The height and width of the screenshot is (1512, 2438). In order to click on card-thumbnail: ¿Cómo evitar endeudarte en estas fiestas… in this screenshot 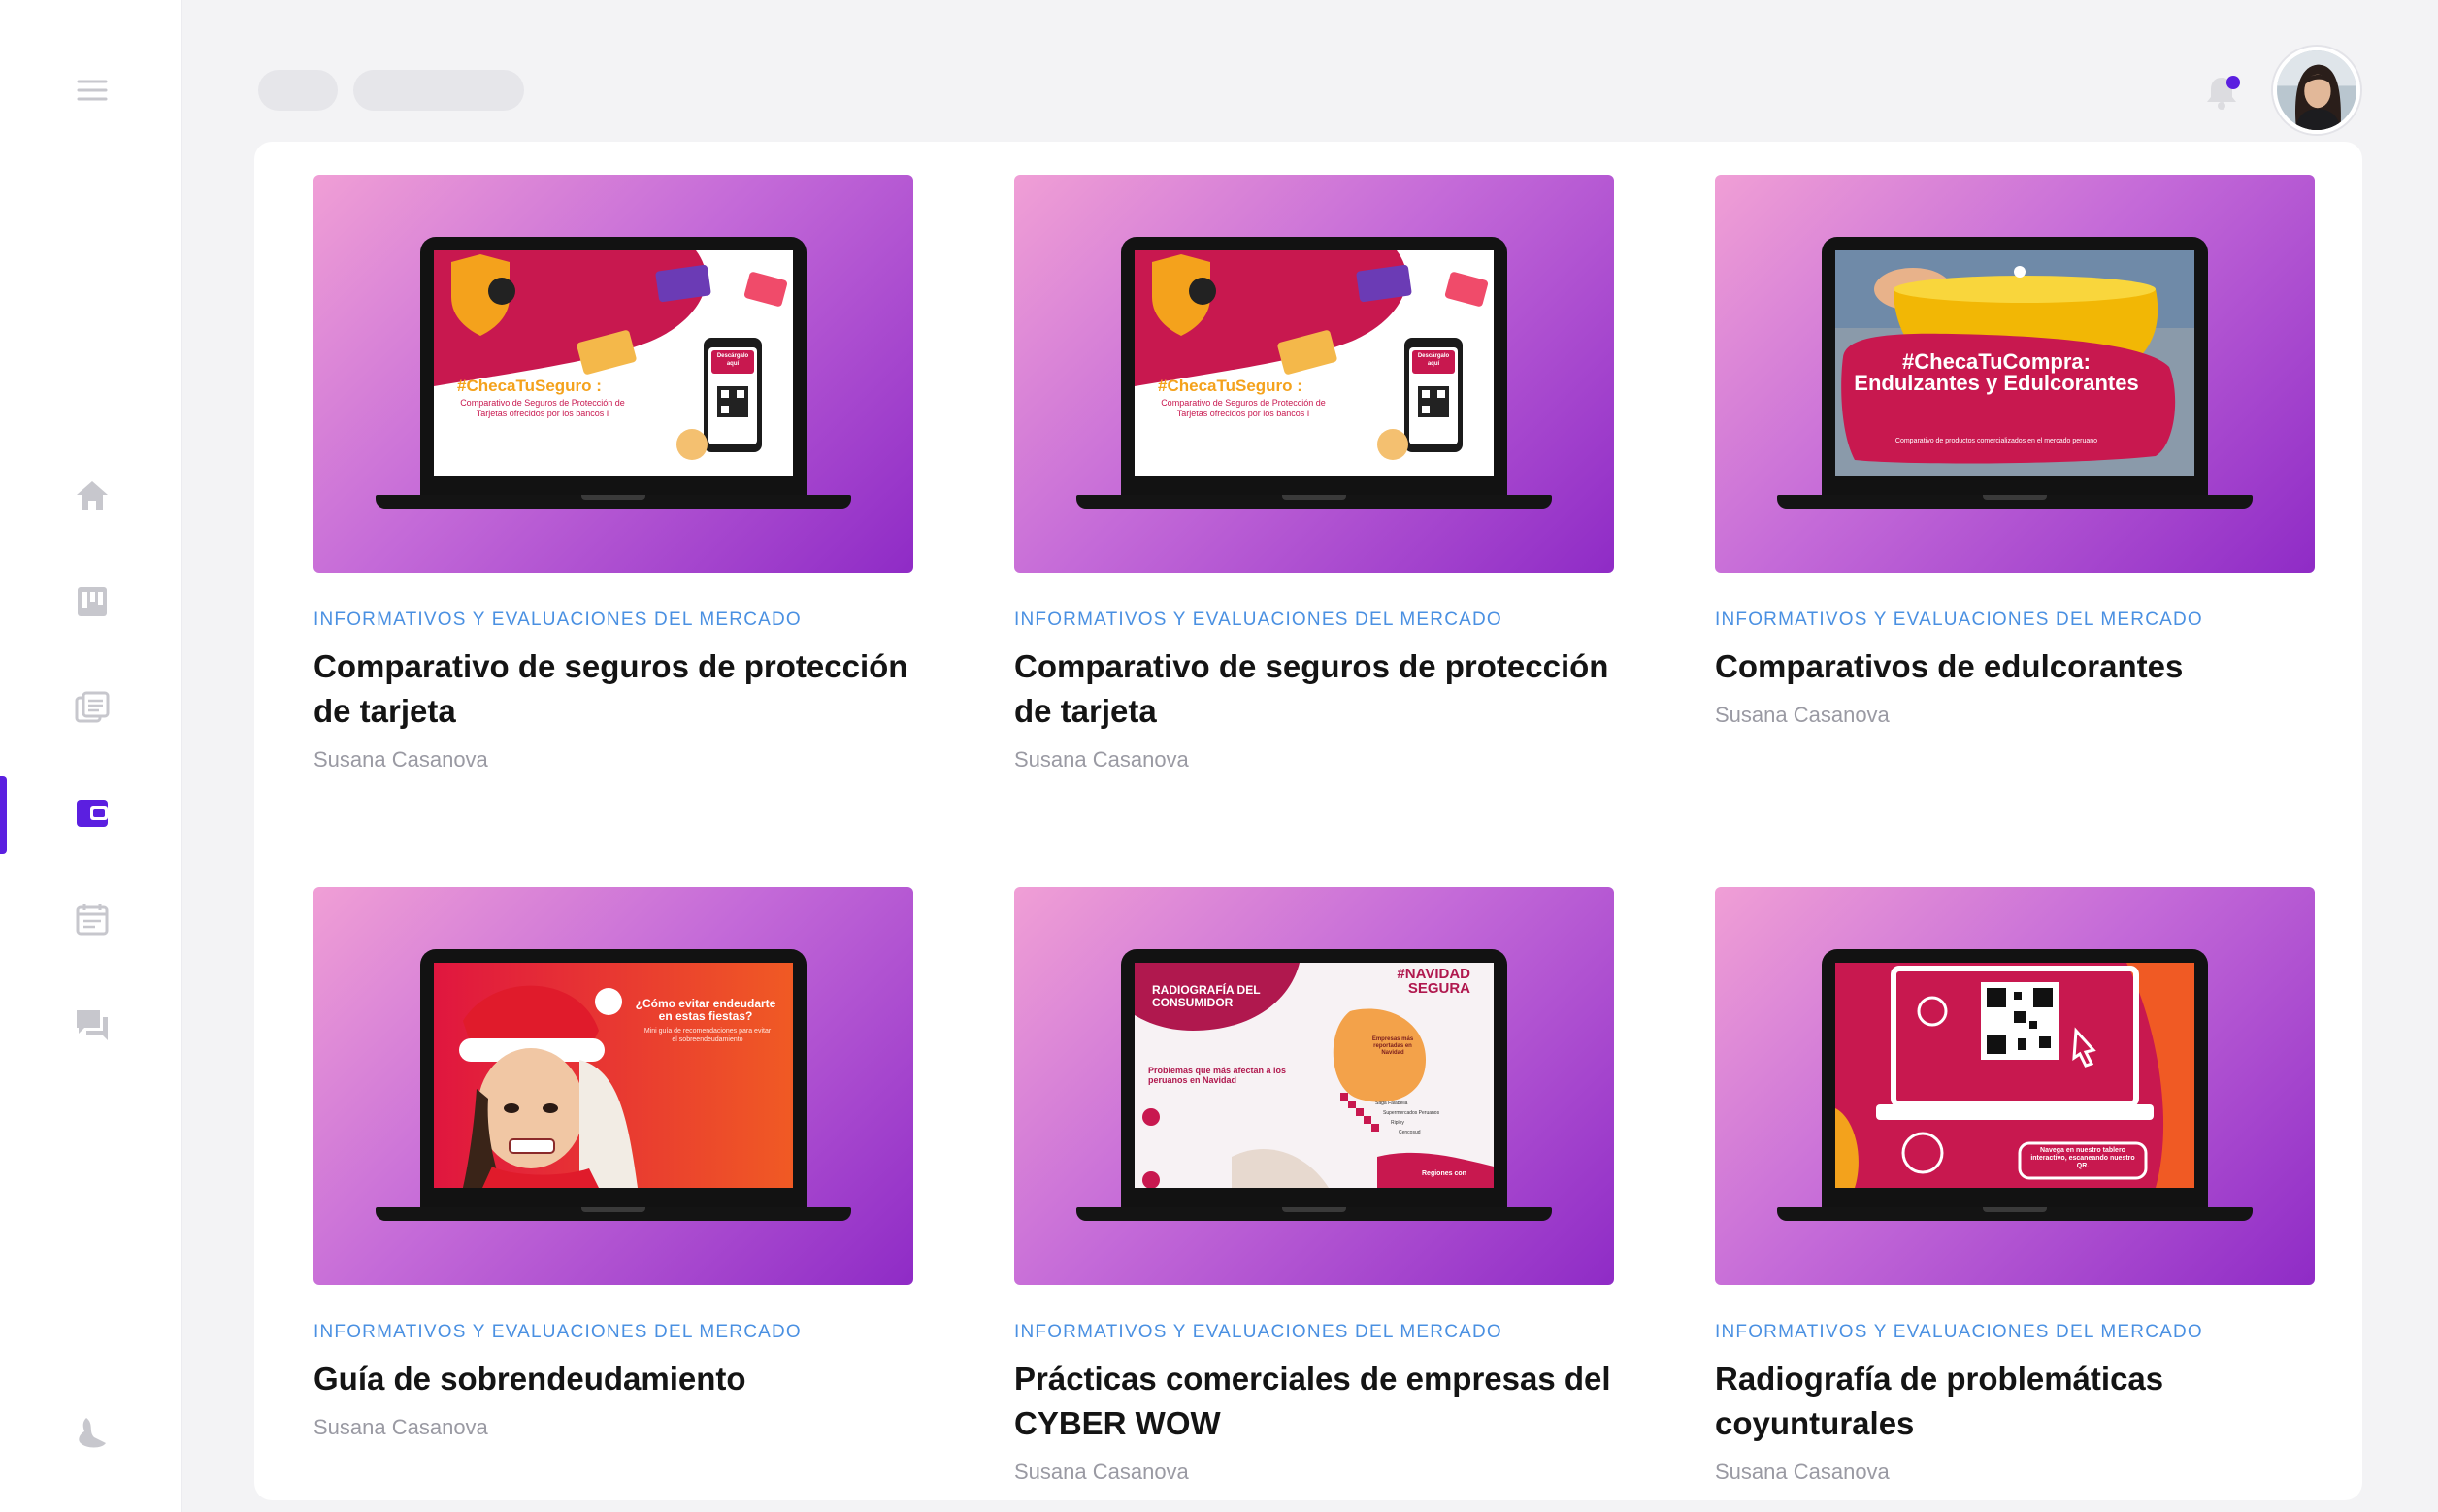, I will do `click(613, 1086)`.